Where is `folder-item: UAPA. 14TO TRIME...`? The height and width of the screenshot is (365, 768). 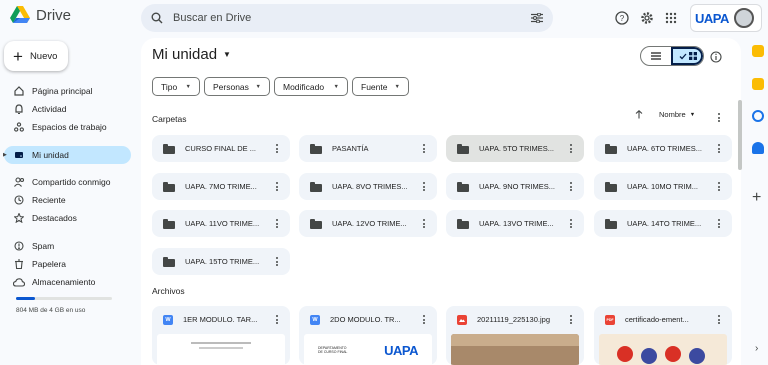 folder-item: UAPA. 14TO TRIME... is located at coordinates (663, 223).